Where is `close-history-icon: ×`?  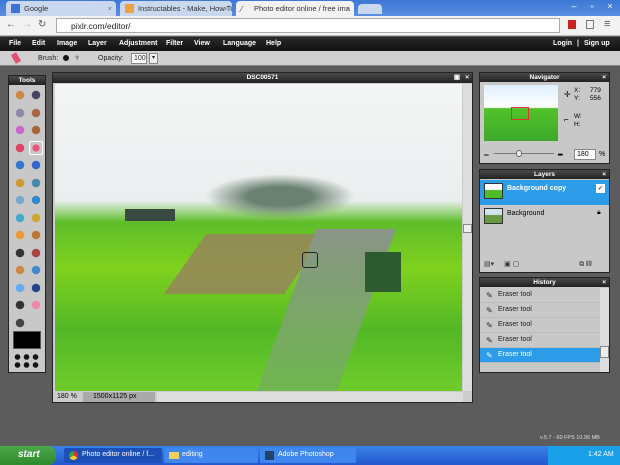 close-history-icon: × is located at coordinates (604, 282).